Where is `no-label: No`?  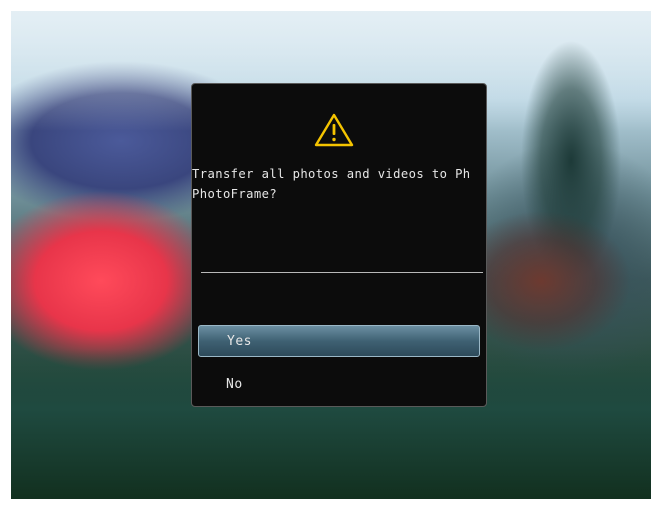 no-label: No is located at coordinates (234, 384).